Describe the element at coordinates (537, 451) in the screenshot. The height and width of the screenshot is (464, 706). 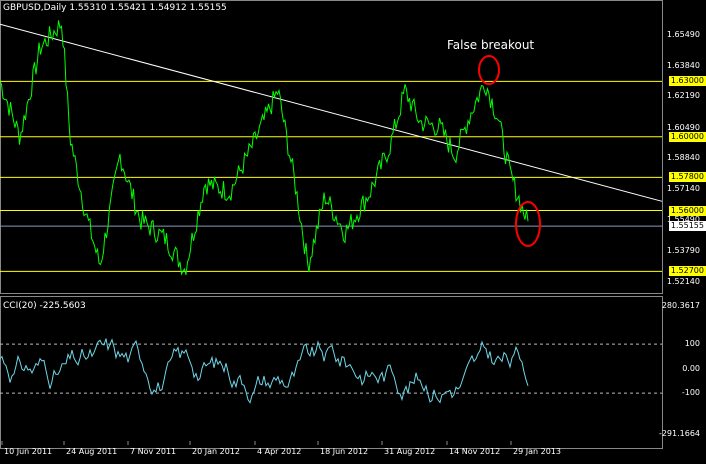
I see `date-axis-label: 29 Jan 2013` at that location.